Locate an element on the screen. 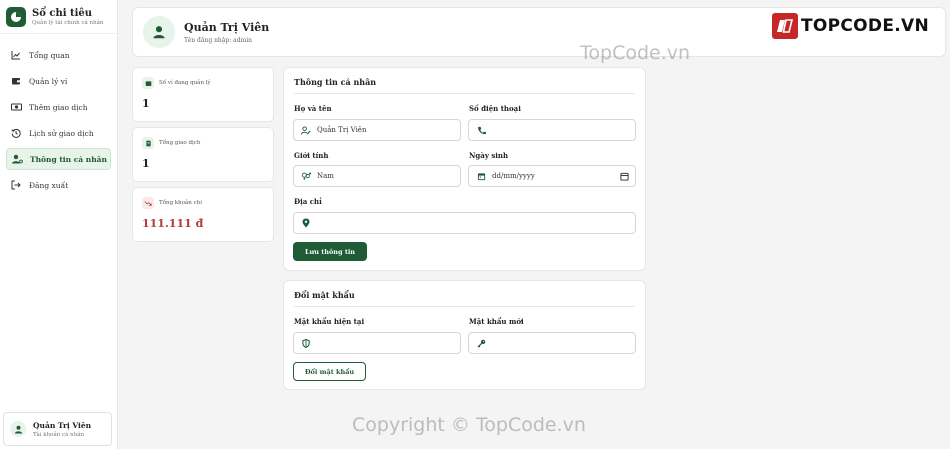 This screenshot has width=950, height=449. fullname-value: Quản Trị Viên is located at coordinates (342, 130).